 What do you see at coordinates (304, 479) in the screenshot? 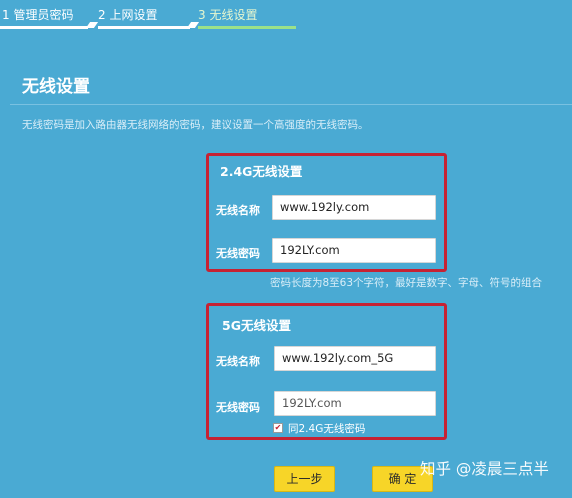
I see `previous-button: 上一步` at bounding box center [304, 479].